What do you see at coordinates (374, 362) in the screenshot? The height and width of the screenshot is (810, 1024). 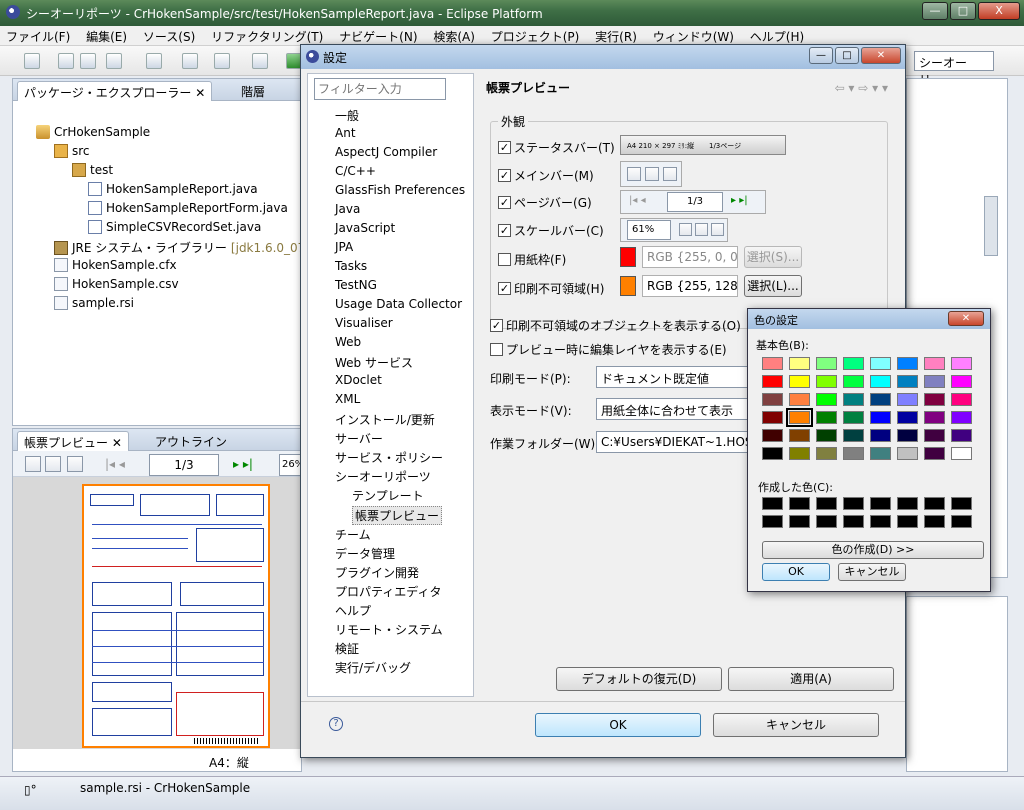 I see `nav-web-services: Web サービス` at bounding box center [374, 362].